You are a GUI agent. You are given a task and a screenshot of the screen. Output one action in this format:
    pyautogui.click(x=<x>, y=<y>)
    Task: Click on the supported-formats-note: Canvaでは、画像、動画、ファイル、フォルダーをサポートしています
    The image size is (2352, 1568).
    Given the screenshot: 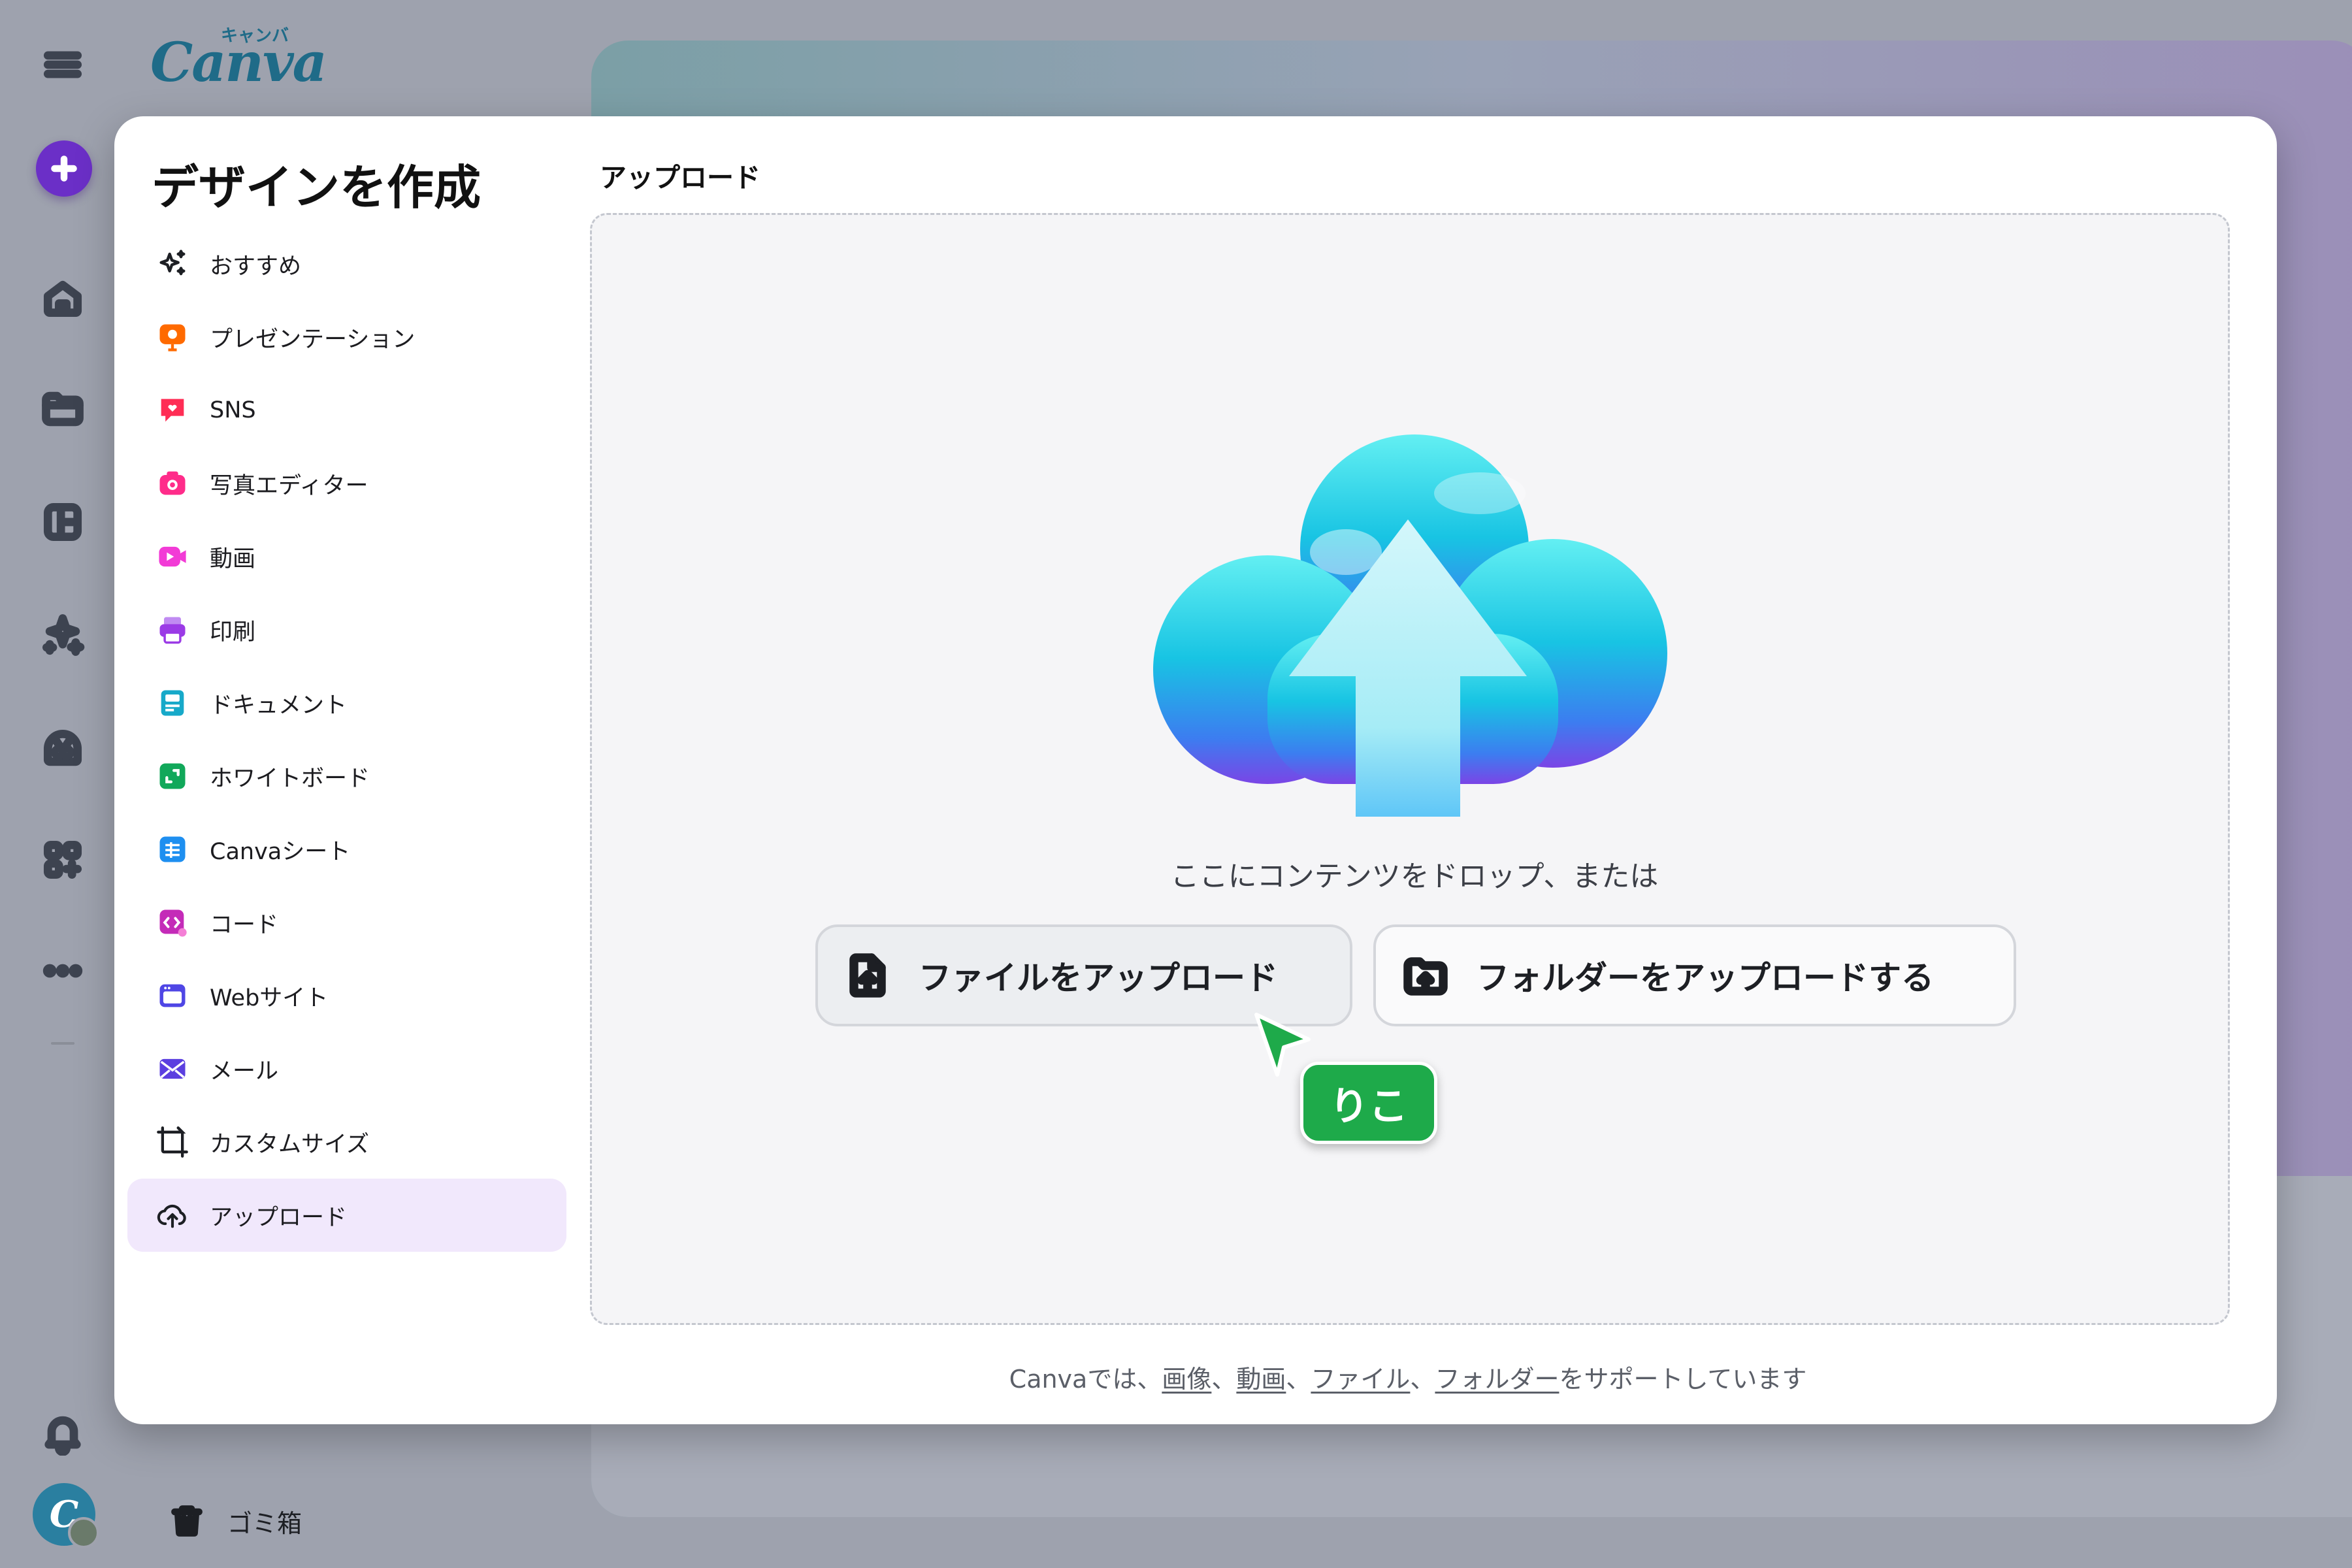 What is the action you would take?
    pyautogui.click(x=1408, y=1377)
    